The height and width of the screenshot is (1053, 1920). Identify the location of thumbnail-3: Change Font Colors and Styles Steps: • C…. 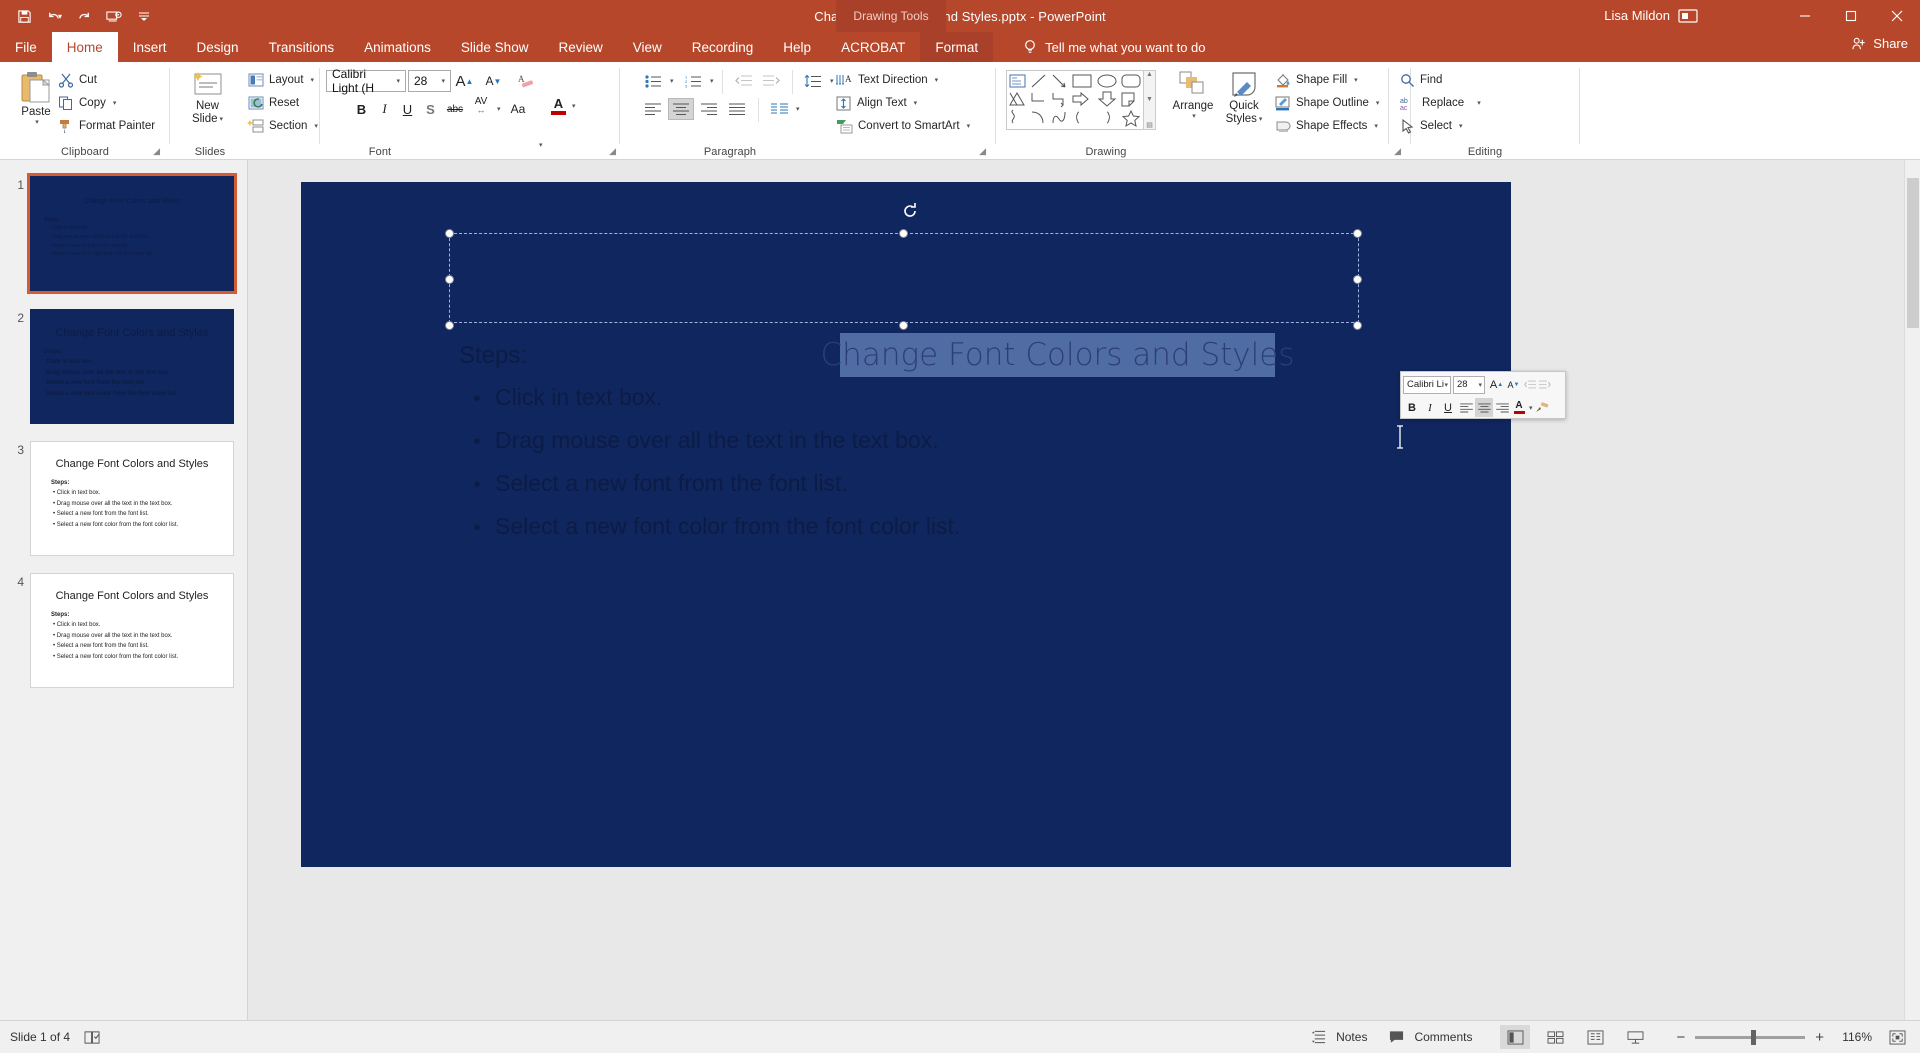
(132, 498).